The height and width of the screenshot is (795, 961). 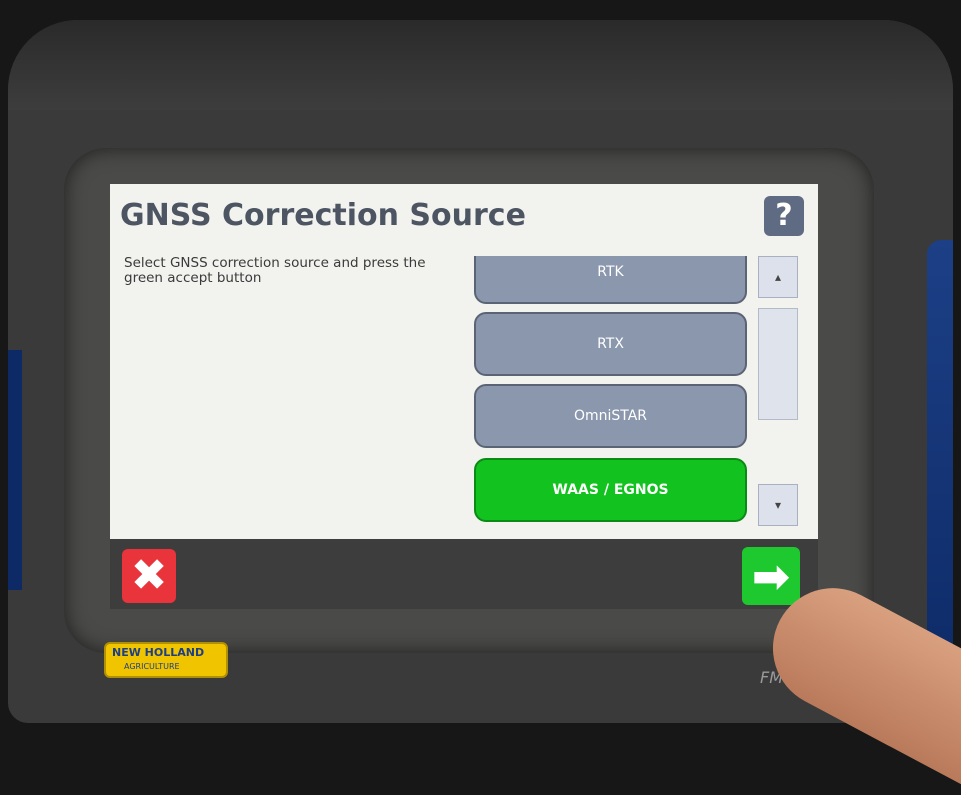 I want to click on scroll-down-button: ▾, so click(x=778, y=505).